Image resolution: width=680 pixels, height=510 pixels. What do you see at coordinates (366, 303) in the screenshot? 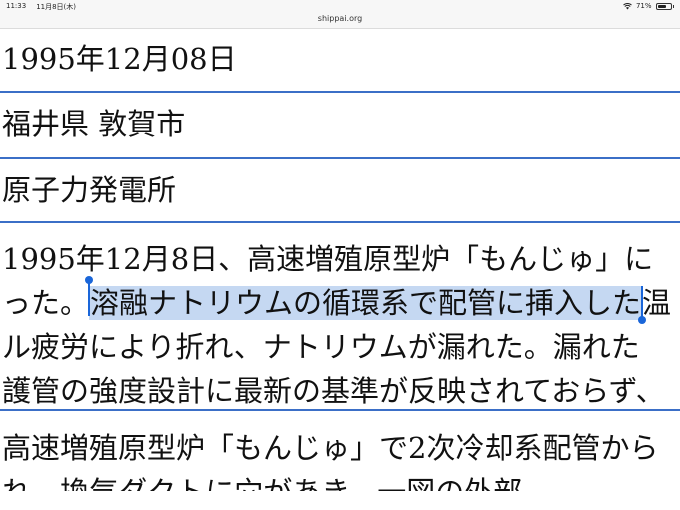
I see `selected-text: 溶融ナトリウムの循環系で配管に挿入した` at bounding box center [366, 303].